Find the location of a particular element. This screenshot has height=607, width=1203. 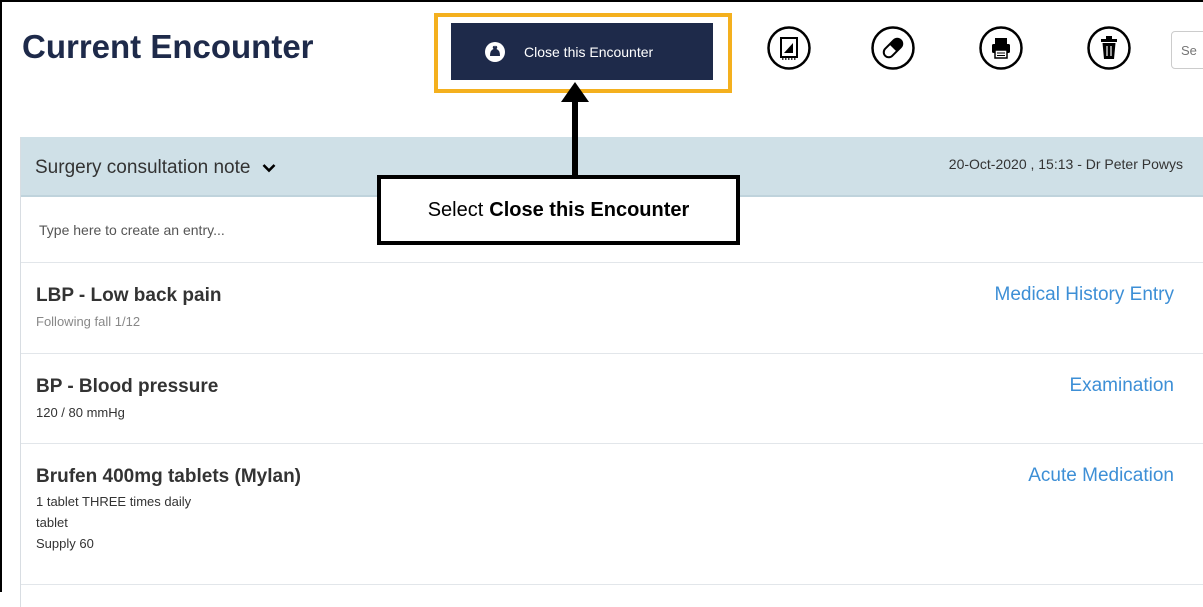

chevron-down-icon is located at coordinates (269, 168).